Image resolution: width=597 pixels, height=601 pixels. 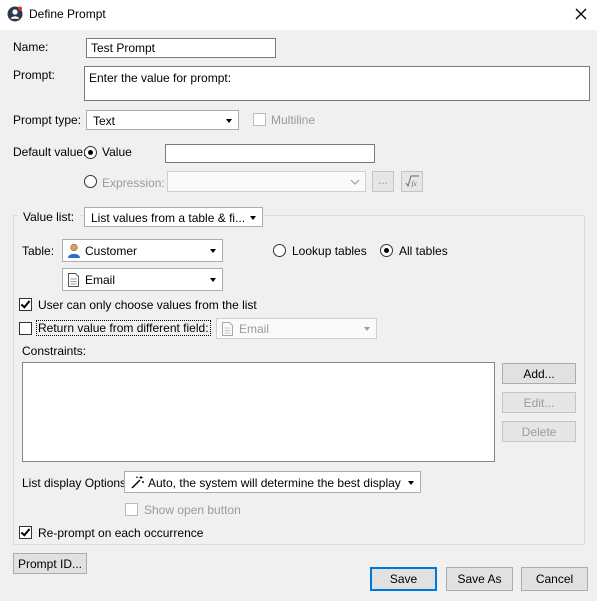 I want to click on value-radio, so click(x=90, y=152).